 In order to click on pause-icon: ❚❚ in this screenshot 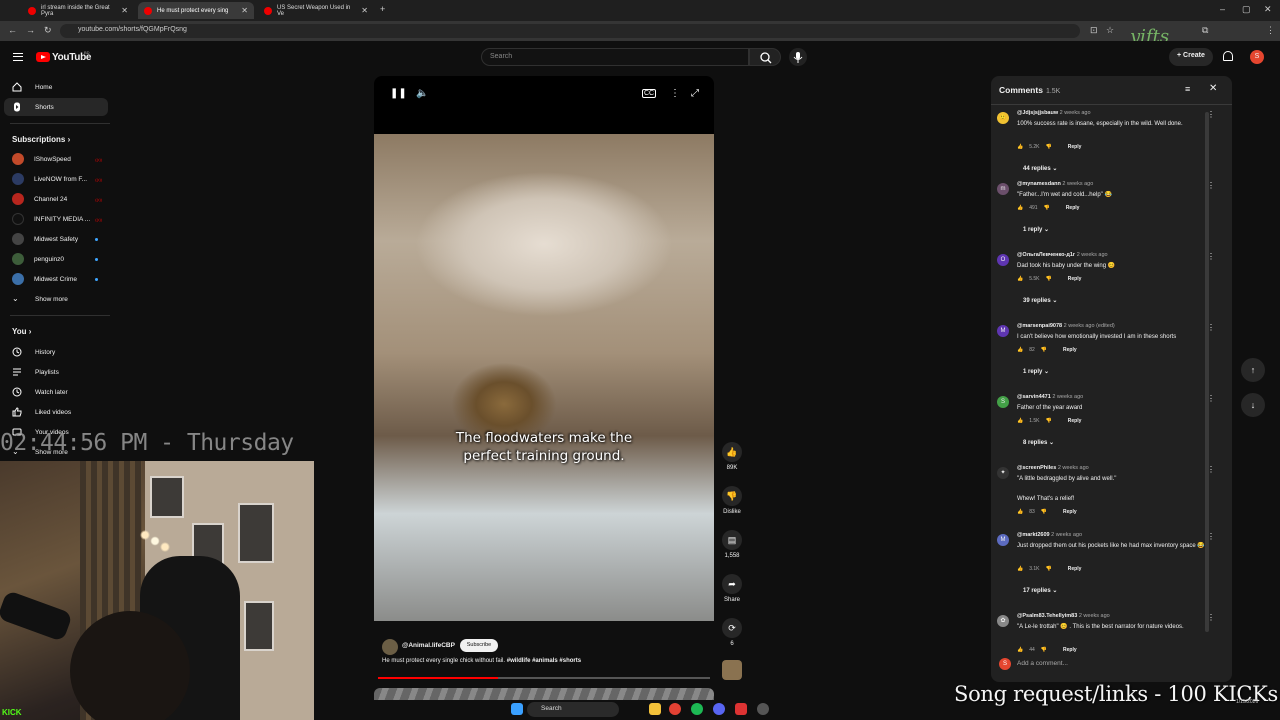, I will do `click(398, 93)`.